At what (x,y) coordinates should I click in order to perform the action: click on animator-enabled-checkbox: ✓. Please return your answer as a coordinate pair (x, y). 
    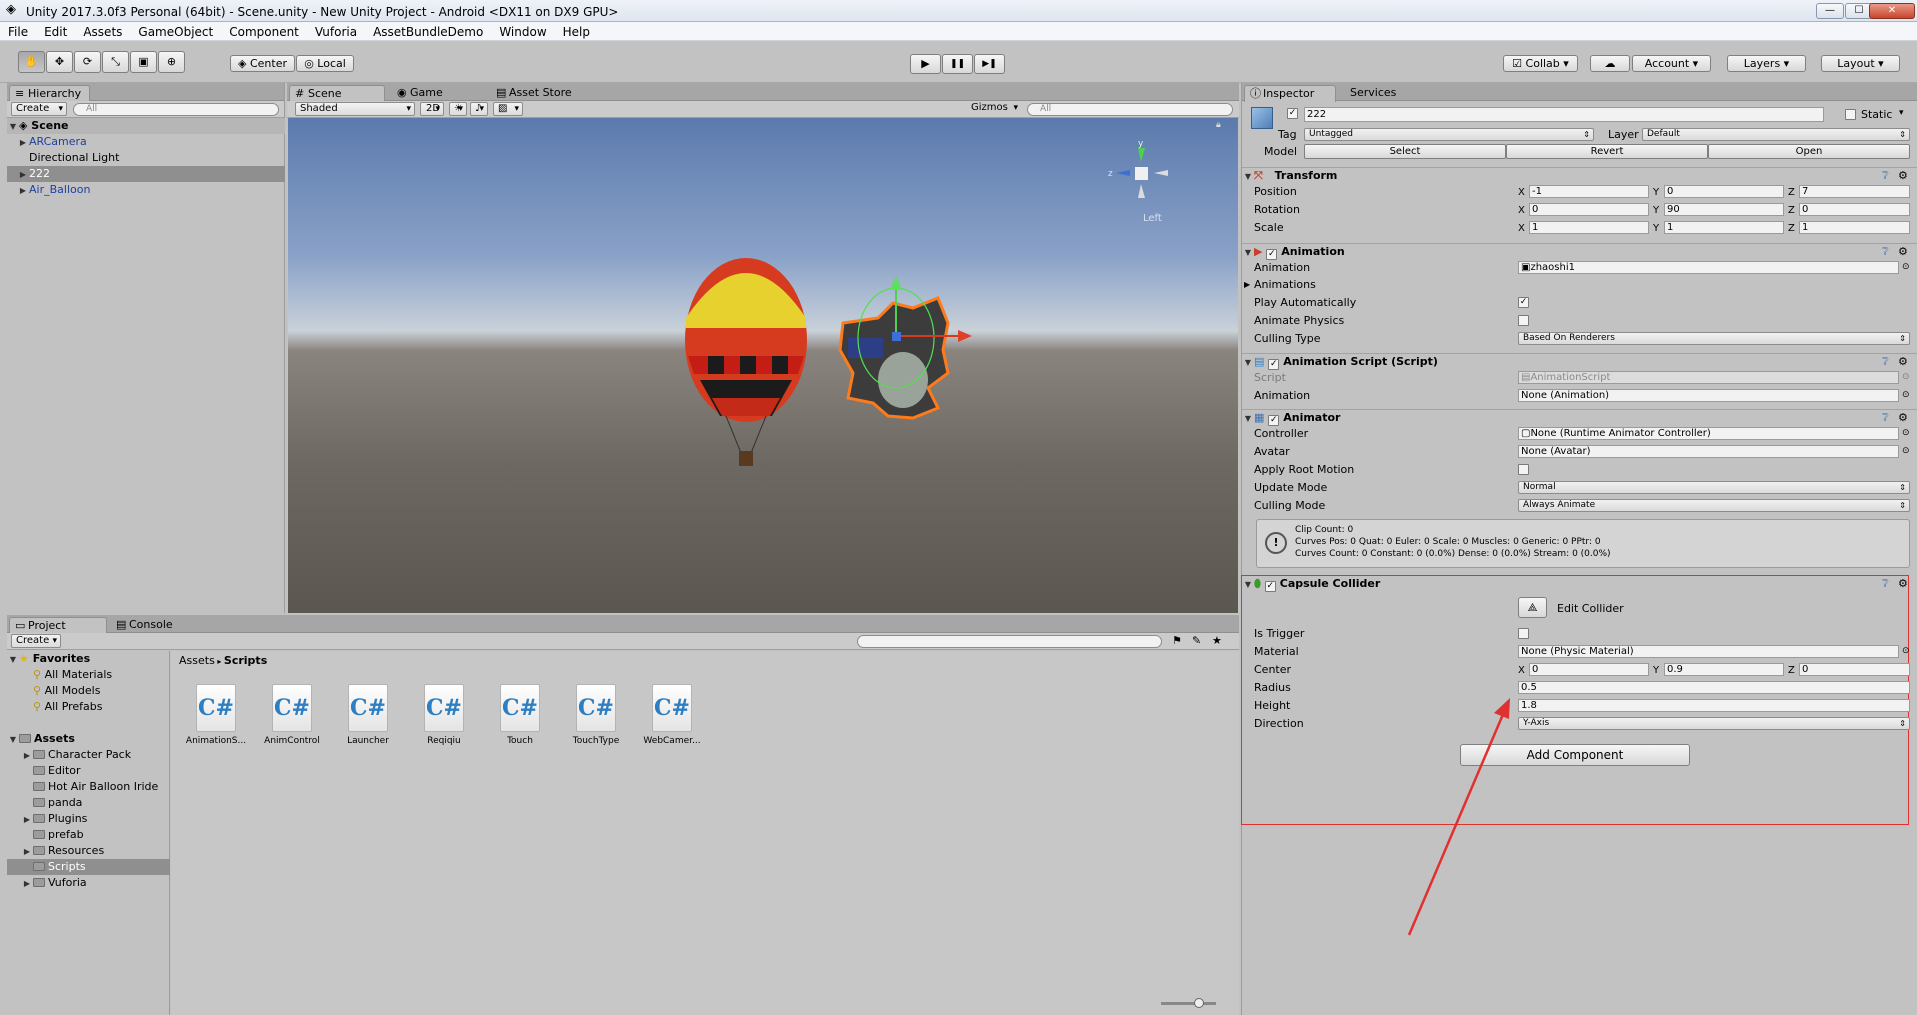
    Looking at the image, I should click on (1274, 420).